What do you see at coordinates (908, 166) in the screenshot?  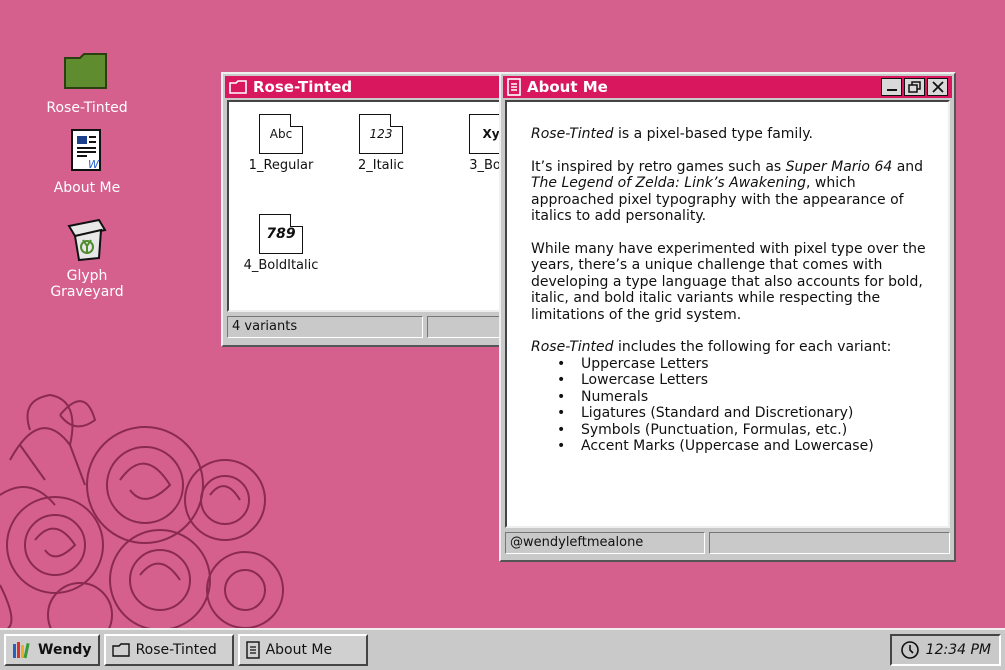 I see `inspiration-text: and` at bounding box center [908, 166].